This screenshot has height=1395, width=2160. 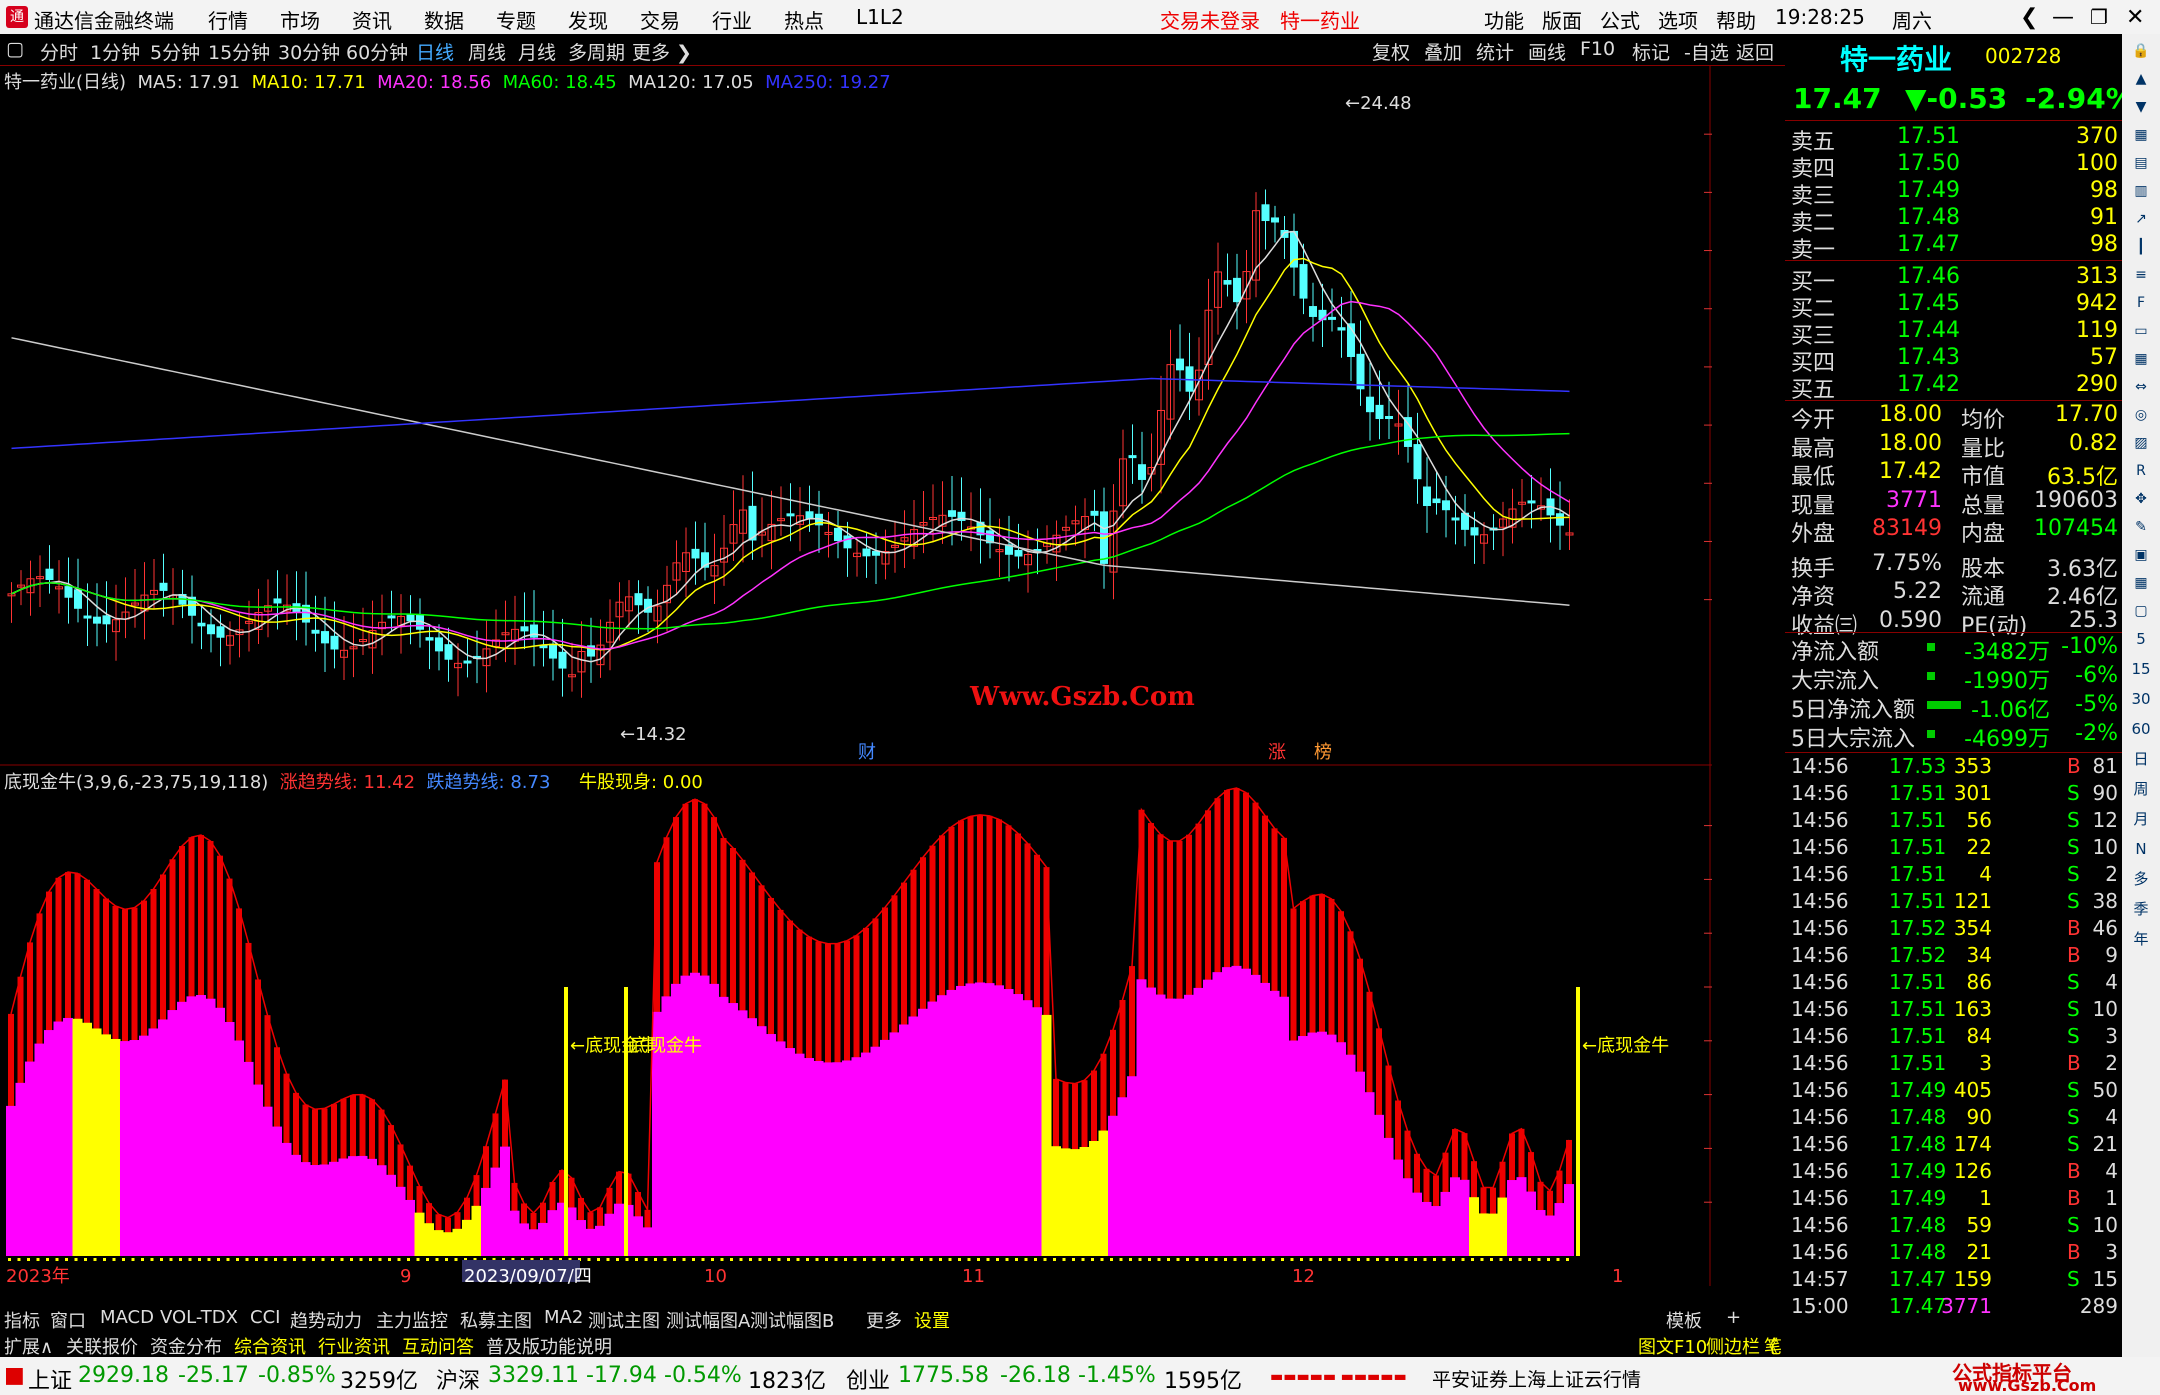 I want to click on marker-zhang: 涨, so click(x=1277, y=752).